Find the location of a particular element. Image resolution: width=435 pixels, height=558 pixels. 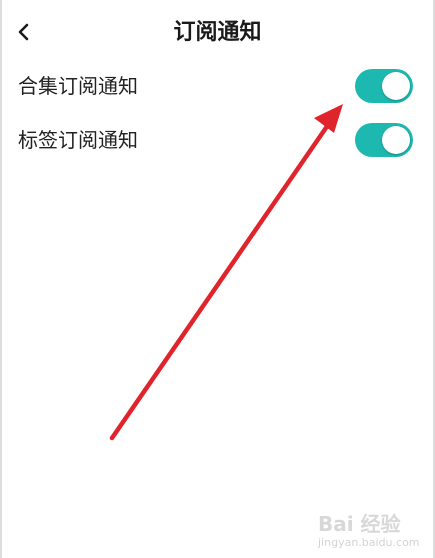

header-bar: 订阅通知 is located at coordinates (217, 33).